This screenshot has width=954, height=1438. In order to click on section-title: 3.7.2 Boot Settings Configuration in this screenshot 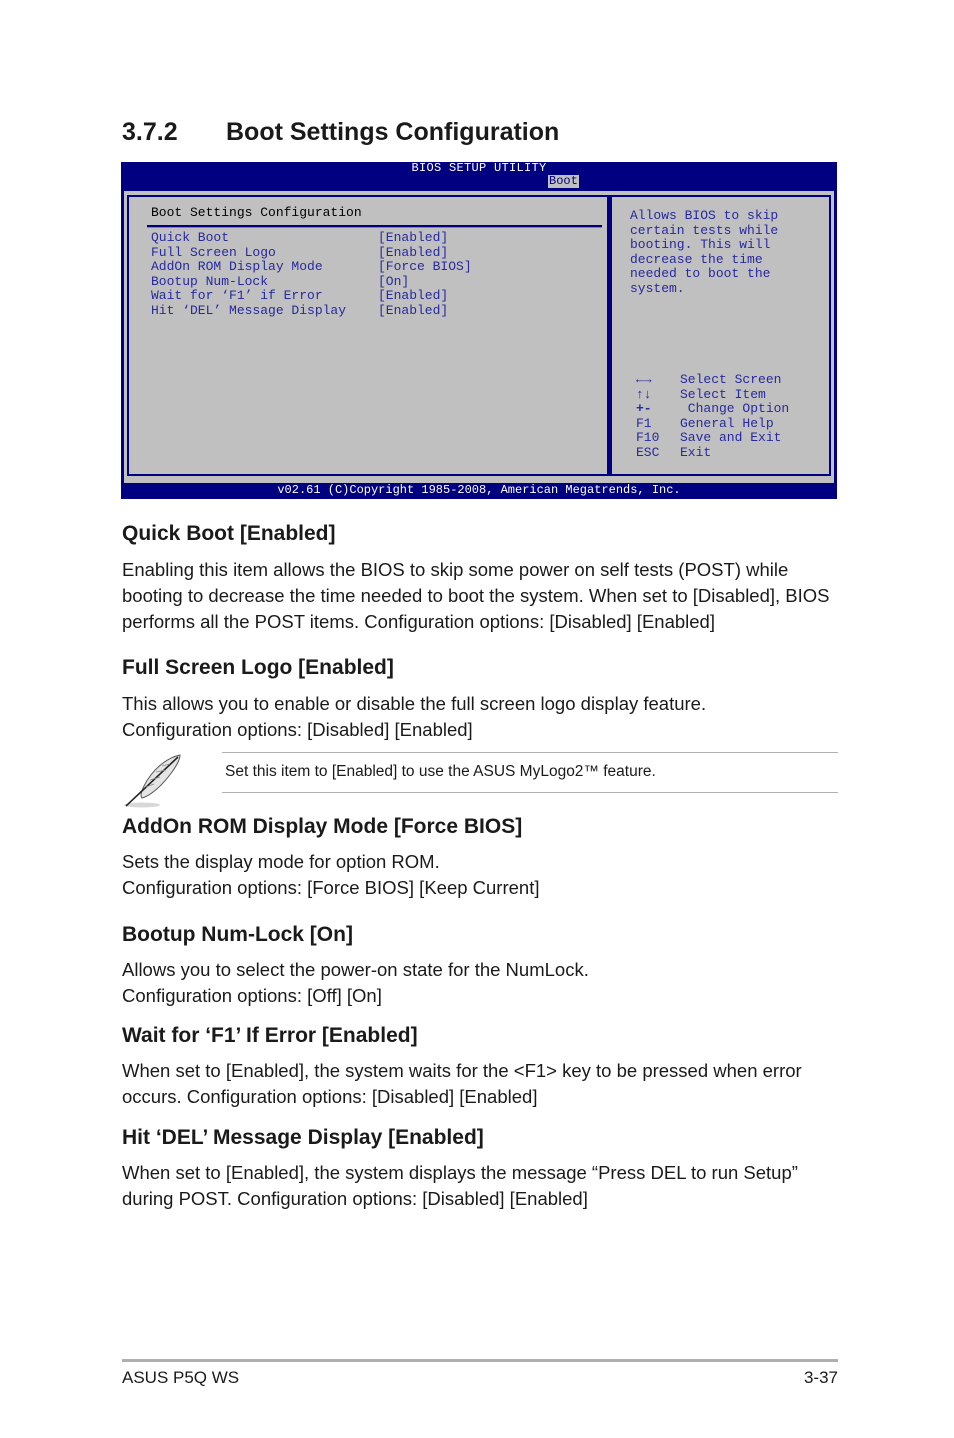, I will do `click(340, 132)`.